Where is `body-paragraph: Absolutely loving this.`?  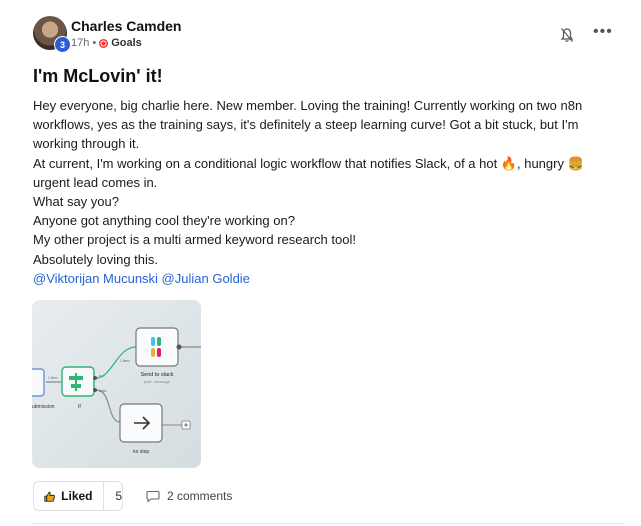
body-paragraph: Absolutely loving this. is located at coordinates (96, 259).